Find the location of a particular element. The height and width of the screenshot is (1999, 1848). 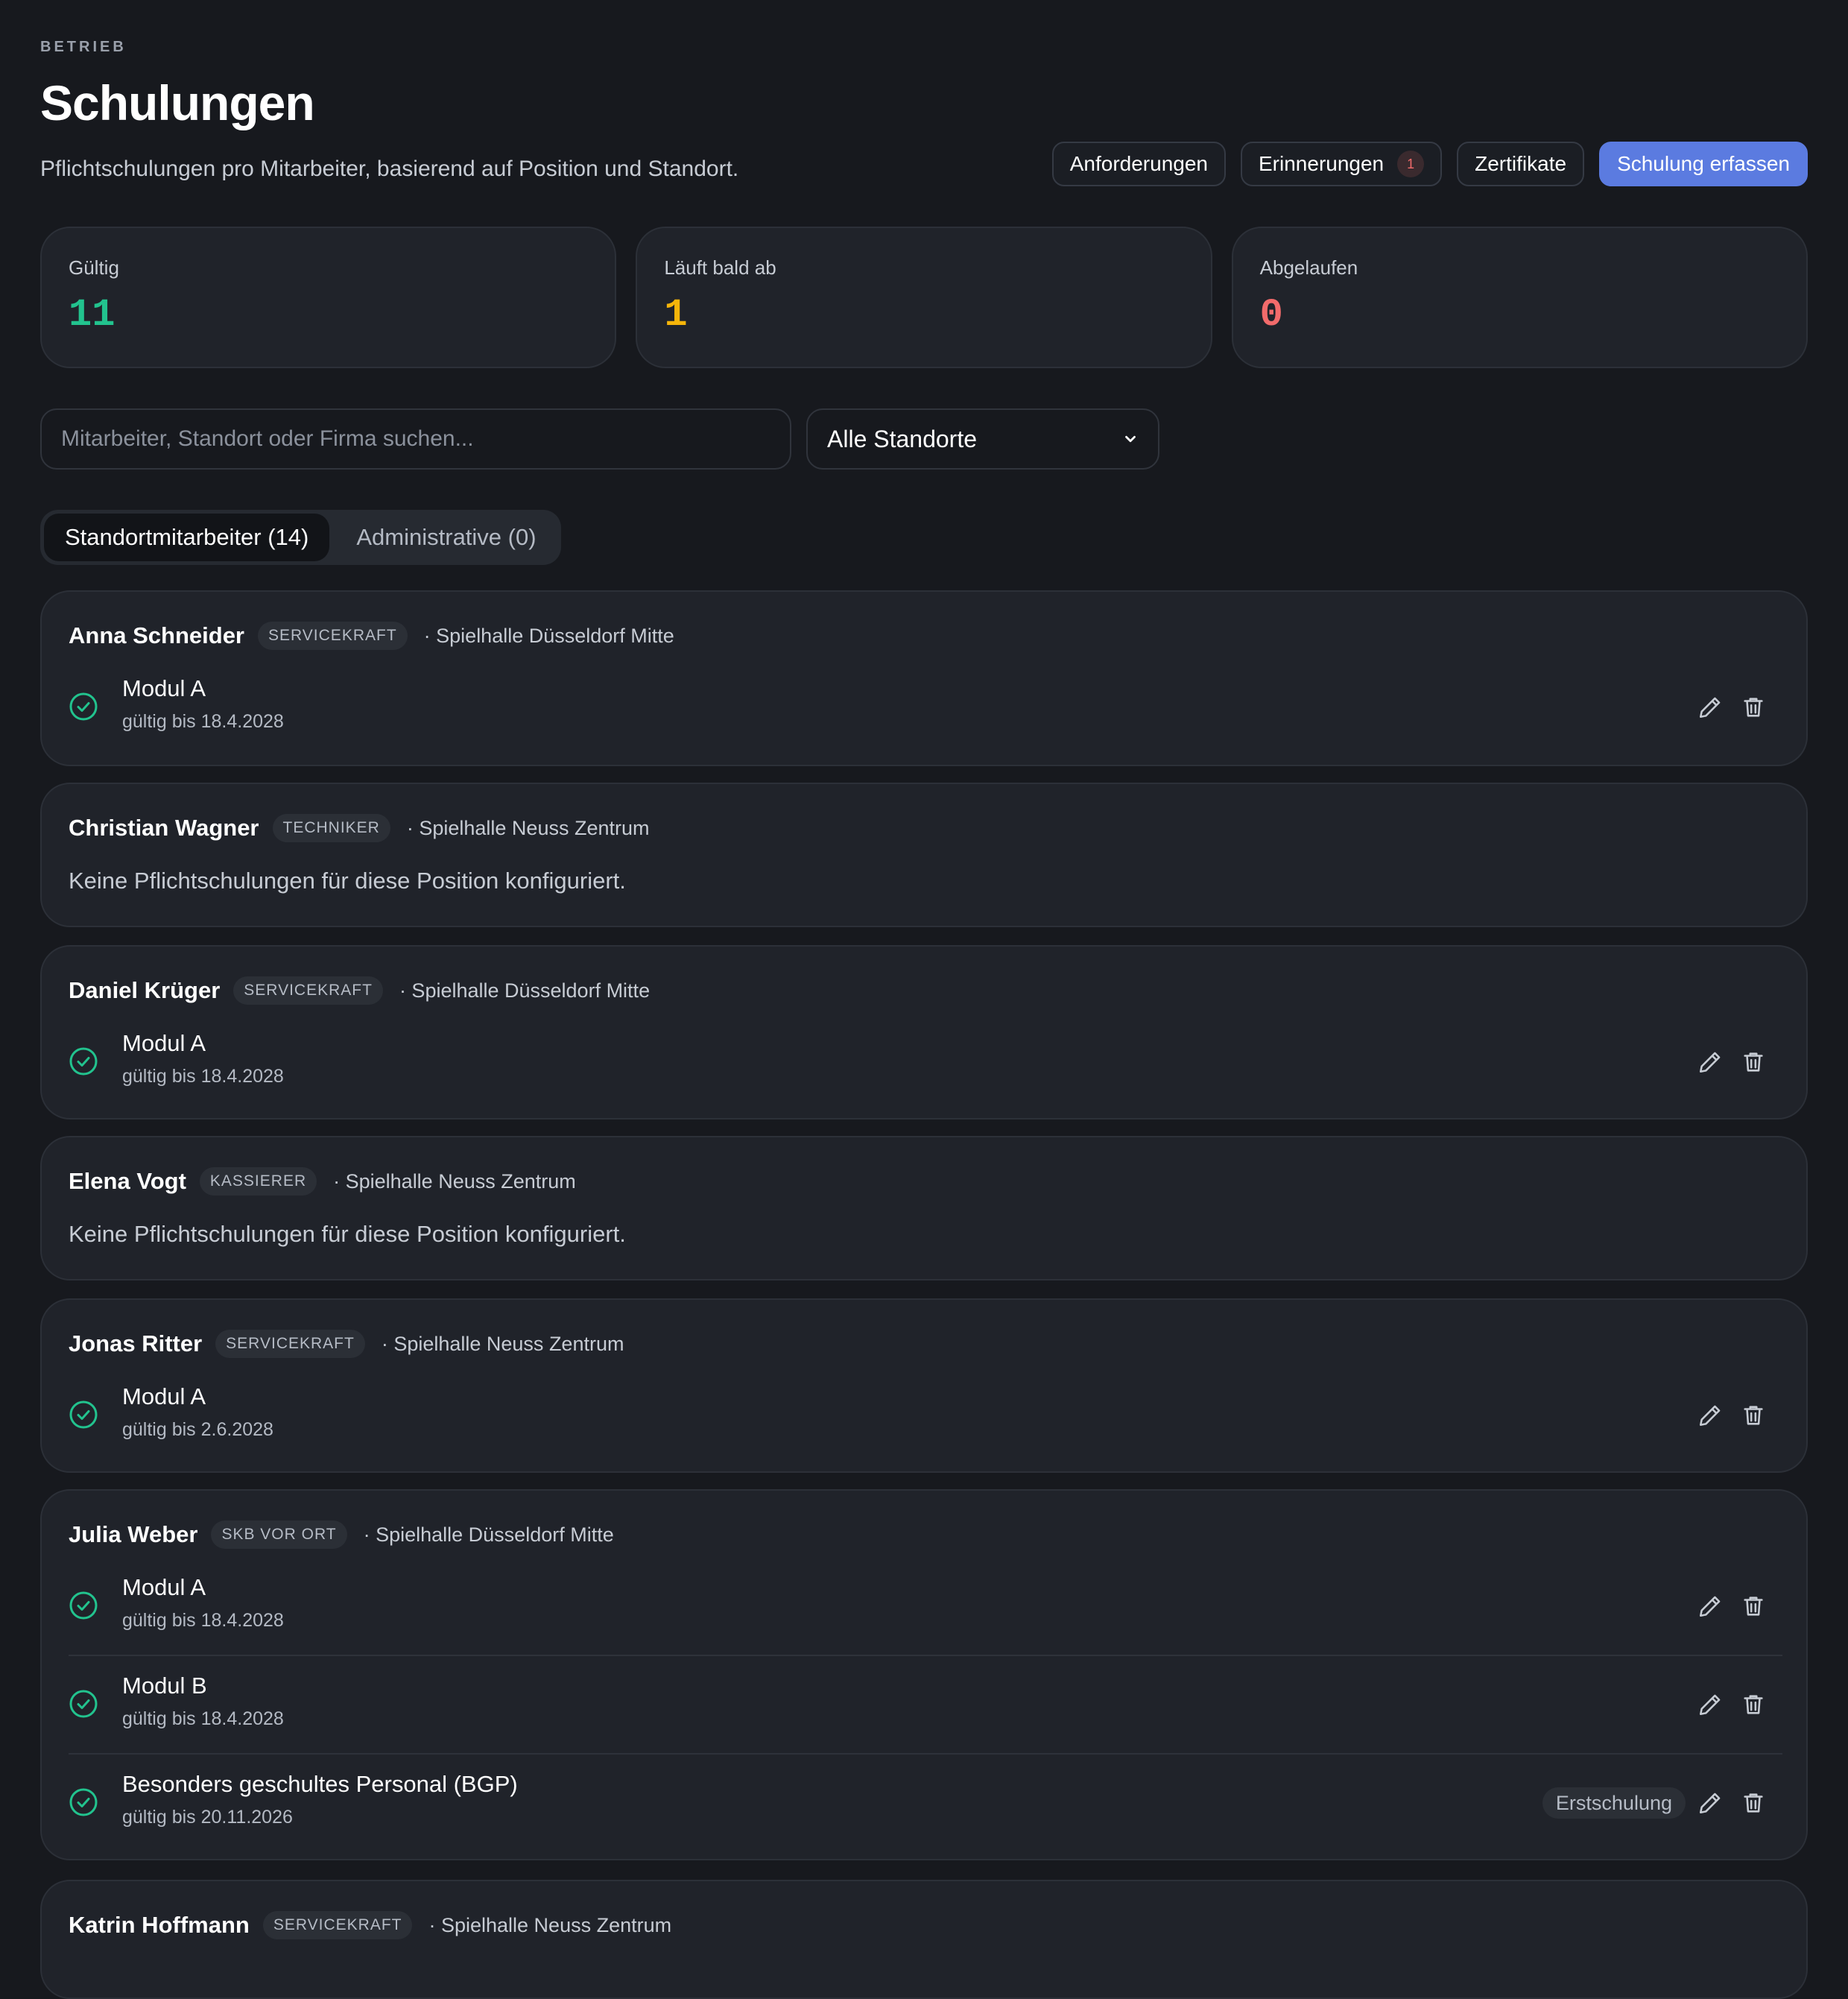

add-training-button: Schulung erfassen is located at coordinates (1703, 164).